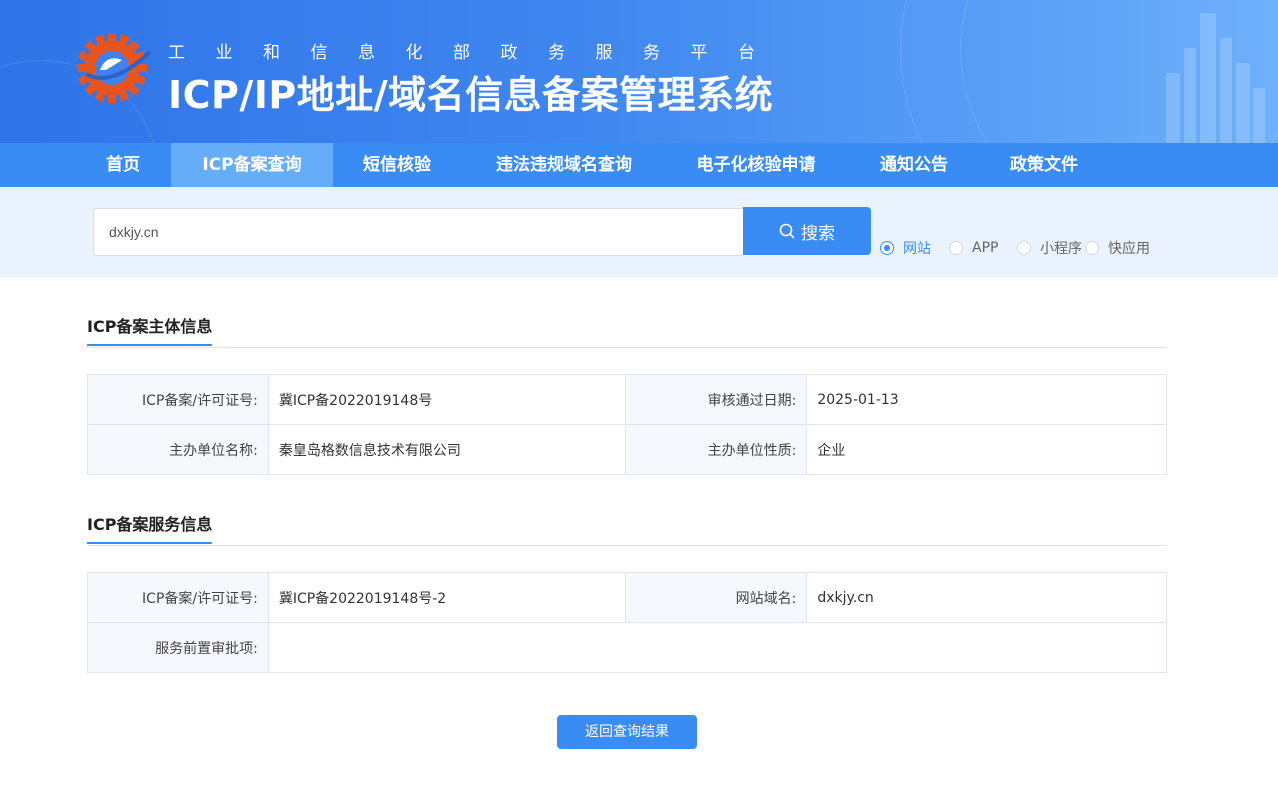 The height and width of the screenshot is (793, 1278). Describe the element at coordinates (446, 449) in the screenshot. I see `organizer-name-value: 秦皇岛格数信息技术有限公司` at that location.